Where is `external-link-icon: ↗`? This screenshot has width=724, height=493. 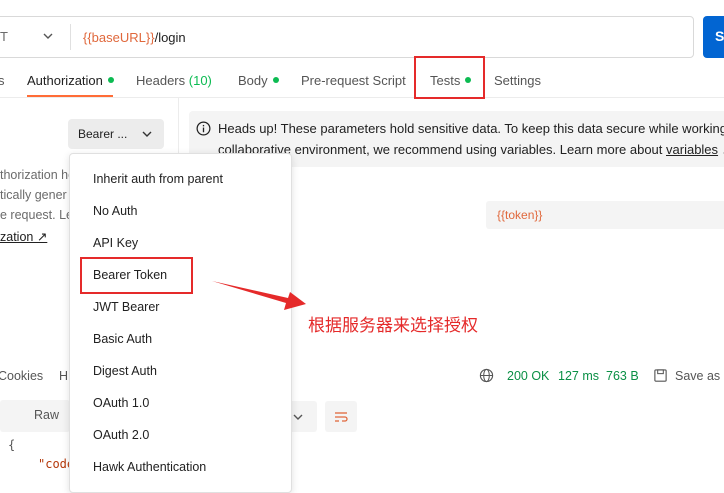 external-link-icon: ↗ is located at coordinates (721, 149).